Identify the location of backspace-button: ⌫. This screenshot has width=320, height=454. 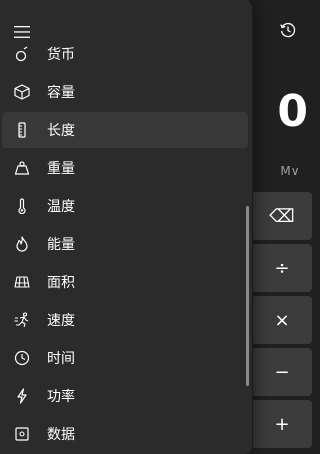
(282, 216).